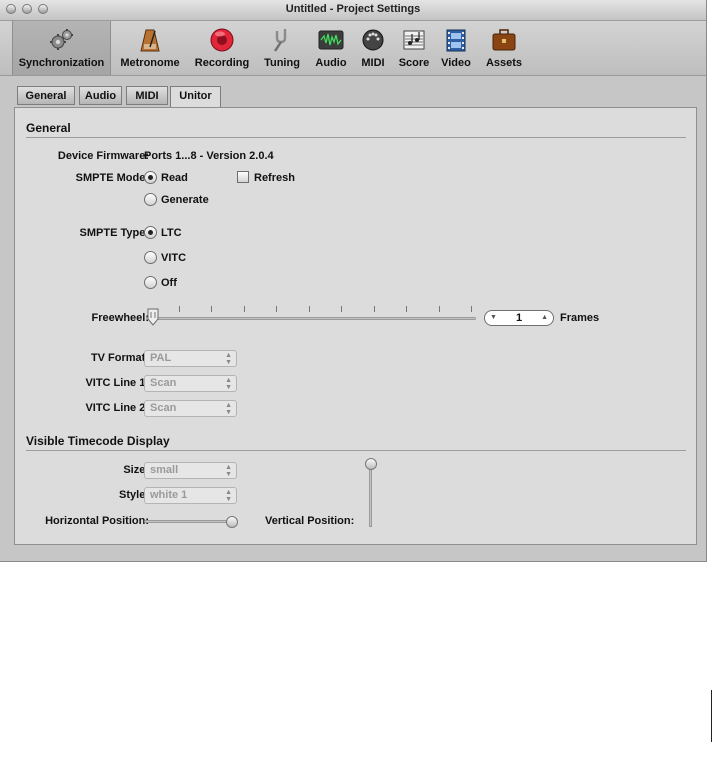  What do you see at coordinates (356, 450) in the screenshot?
I see `timecode-divider` at bounding box center [356, 450].